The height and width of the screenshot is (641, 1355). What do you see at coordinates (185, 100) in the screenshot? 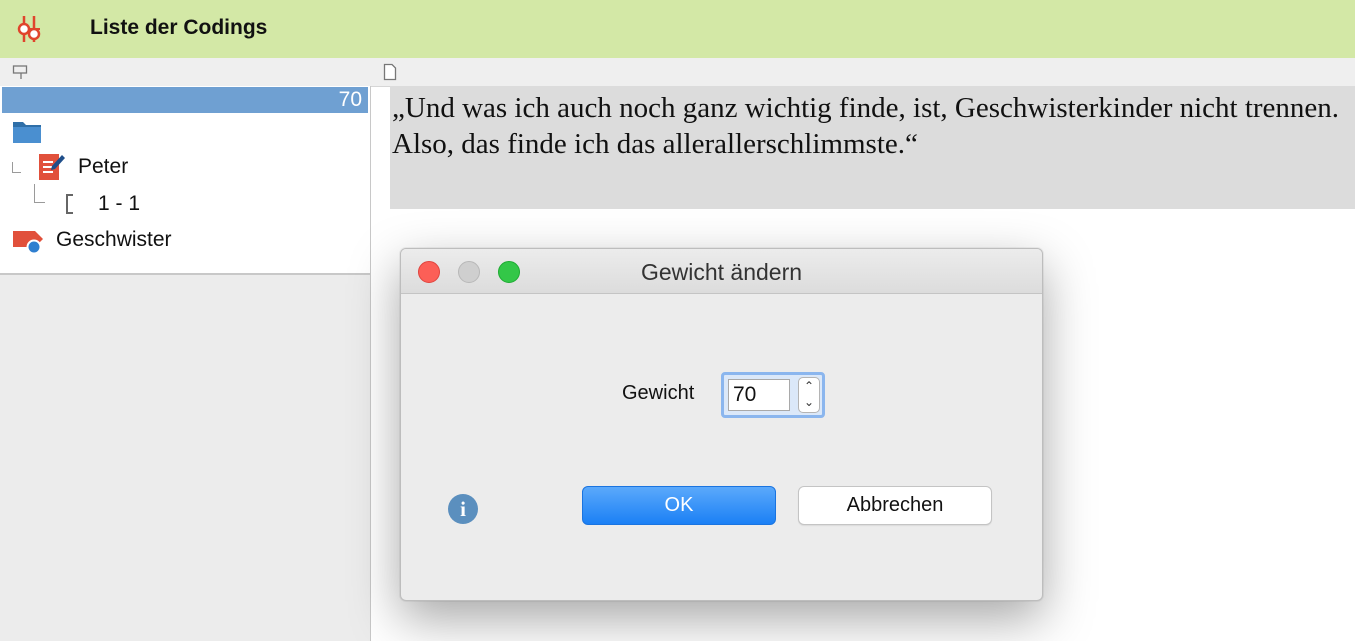
I see `selected-coding-row: 70` at bounding box center [185, 100].